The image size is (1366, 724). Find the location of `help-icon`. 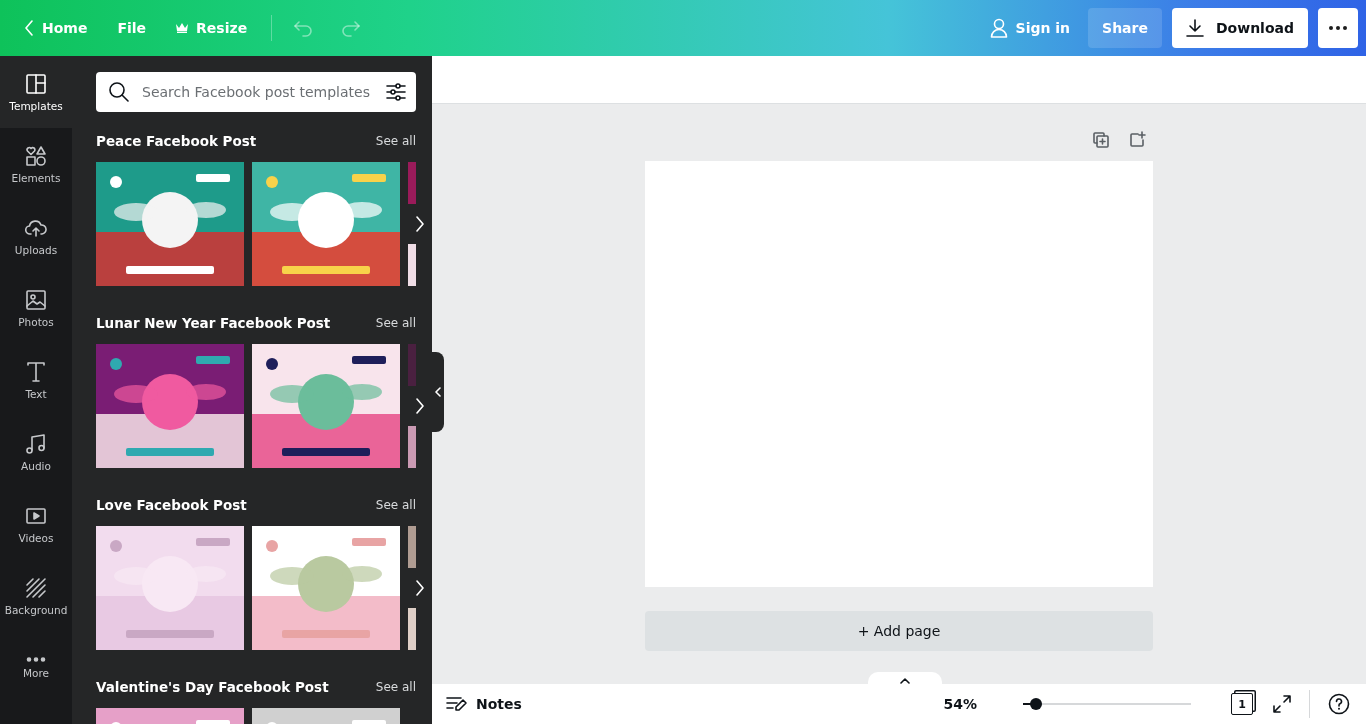

help-icon is located at coordinates (1339, 704).